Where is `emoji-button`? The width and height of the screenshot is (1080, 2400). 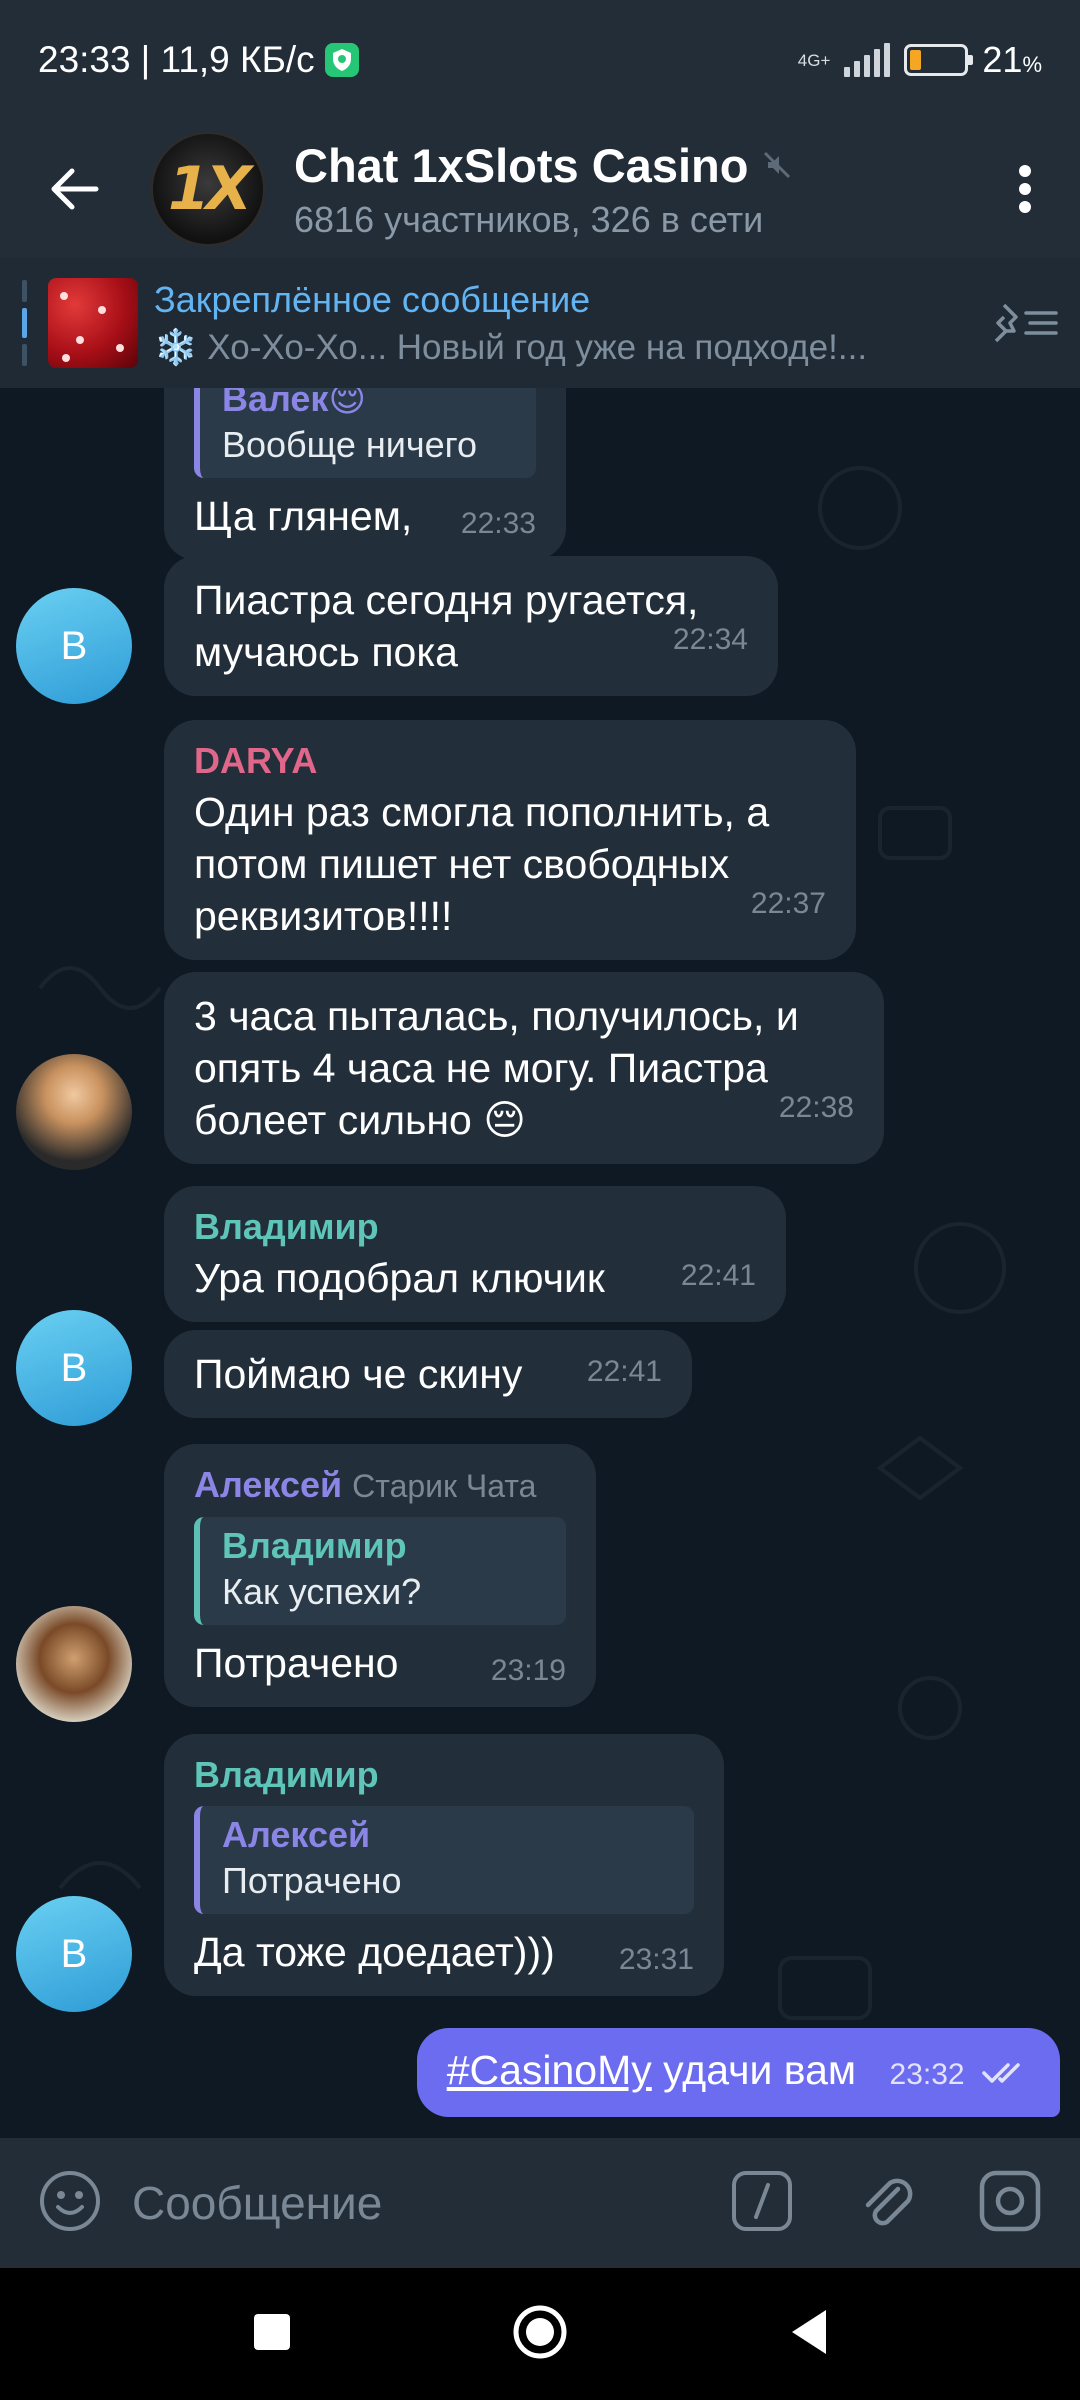
emoji-button is located at coordinates (70, 2203).